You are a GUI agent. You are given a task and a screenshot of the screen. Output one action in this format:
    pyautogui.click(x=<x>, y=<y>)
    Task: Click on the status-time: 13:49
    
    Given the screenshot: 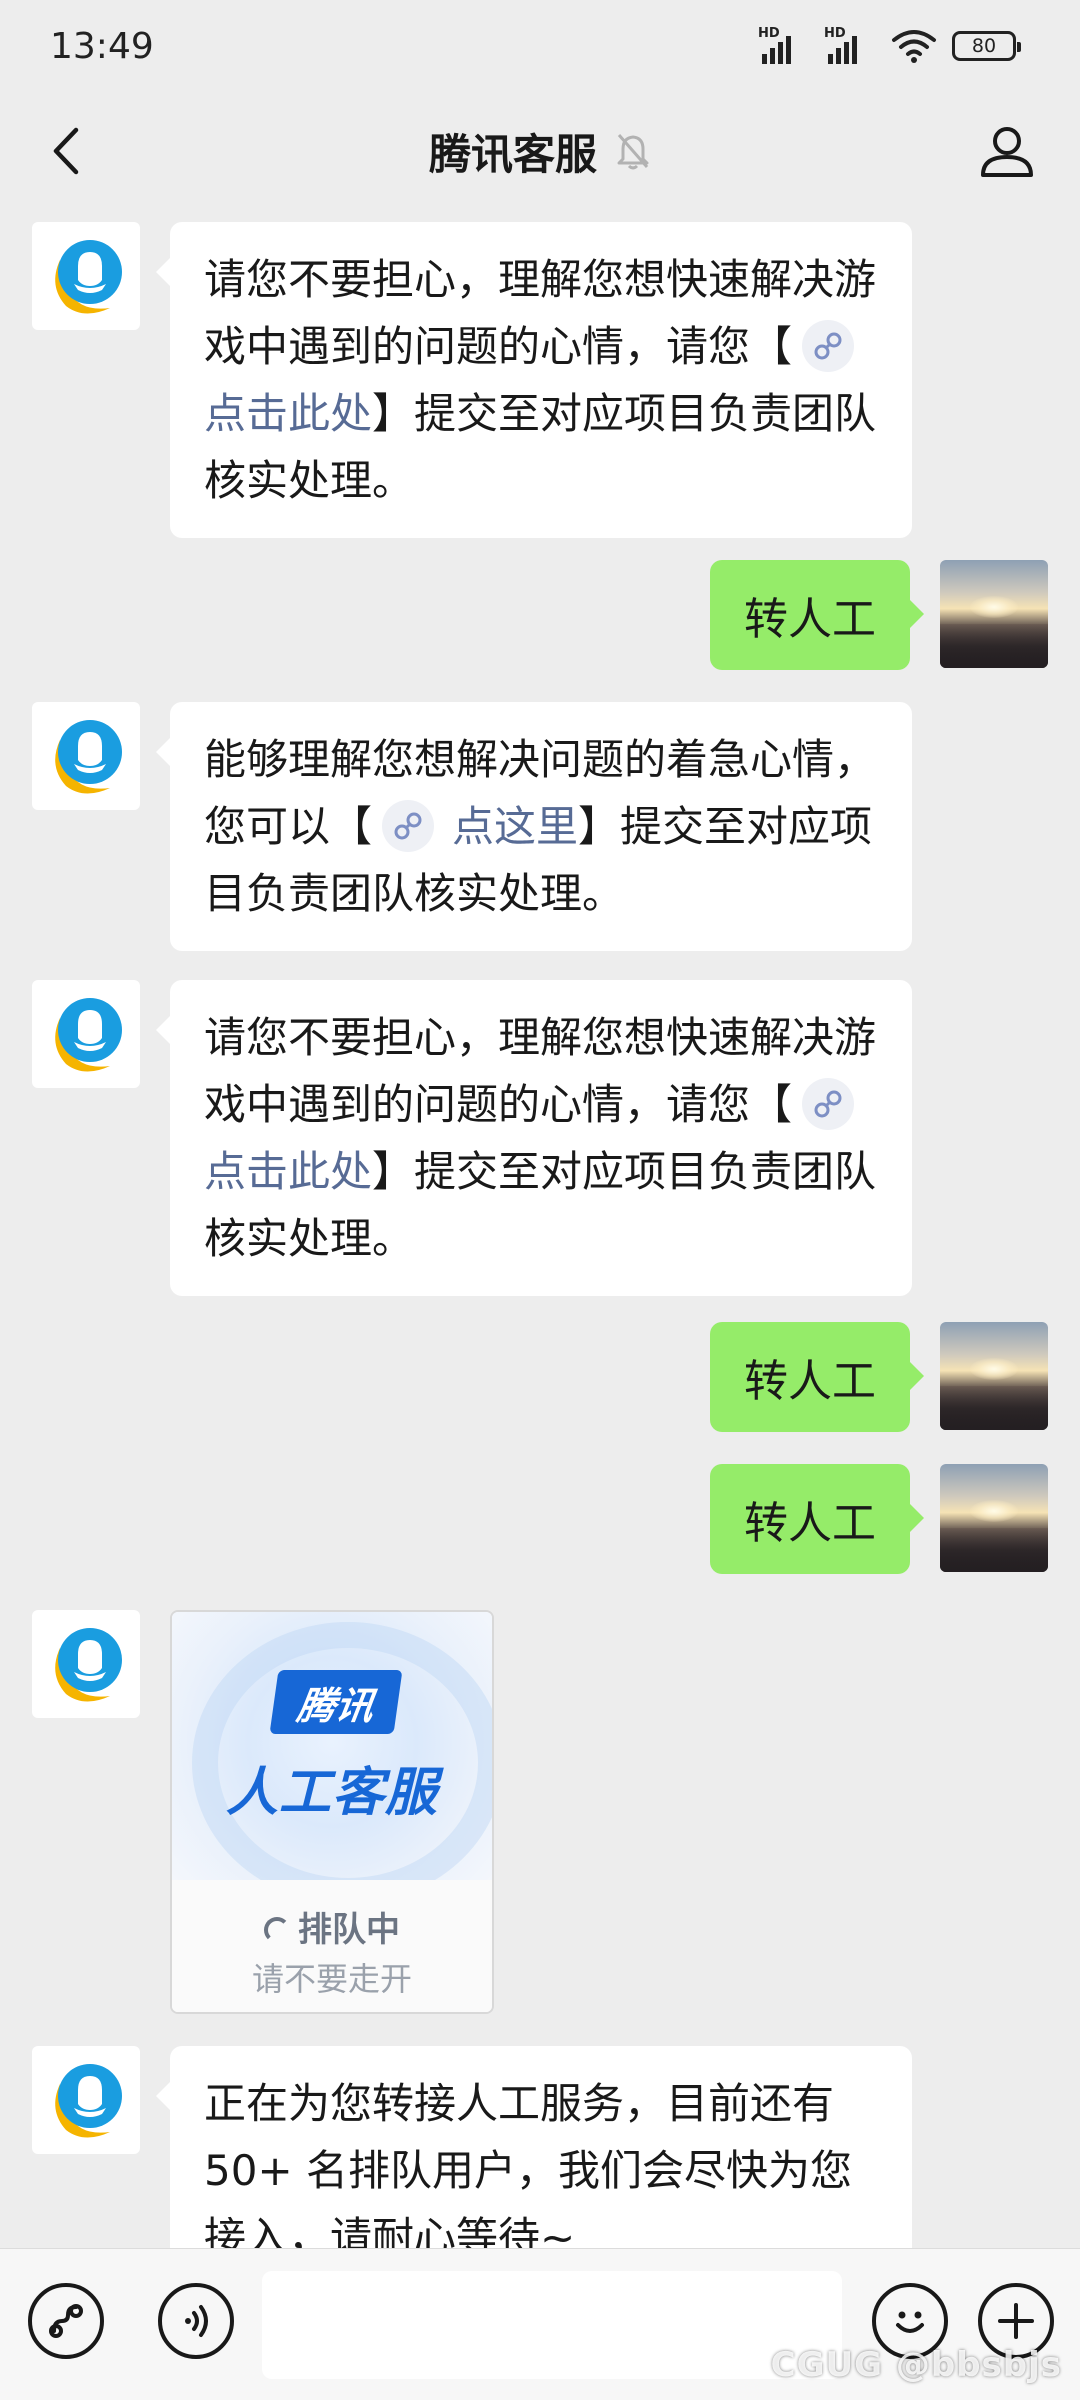 What is the action you would take?
    pyautogui.click(x=102, y=46)
    